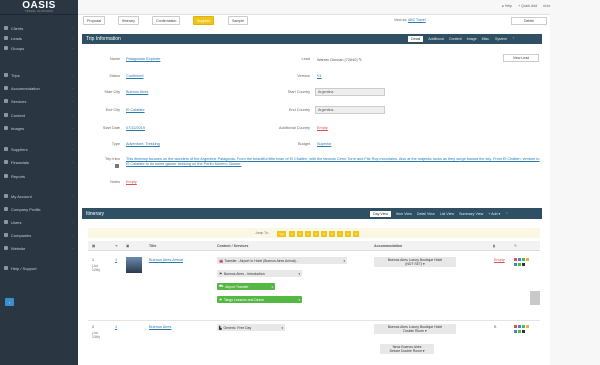 This screenshot has width=600, height=365. What do you see at coordinates (39, 38) in the screenshot?
I see `sidebar-item-leads: Leads ›` at bounding box center [39, 38].